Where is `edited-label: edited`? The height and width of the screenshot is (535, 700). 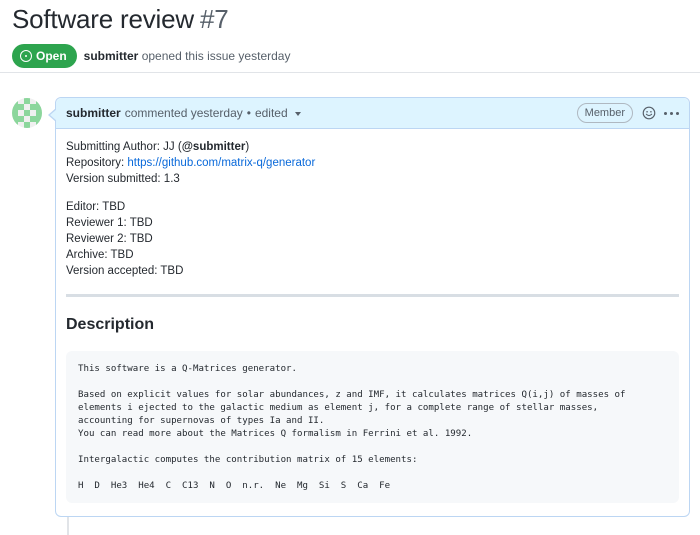
edited-label: edited is located at coordinates (271, 113).